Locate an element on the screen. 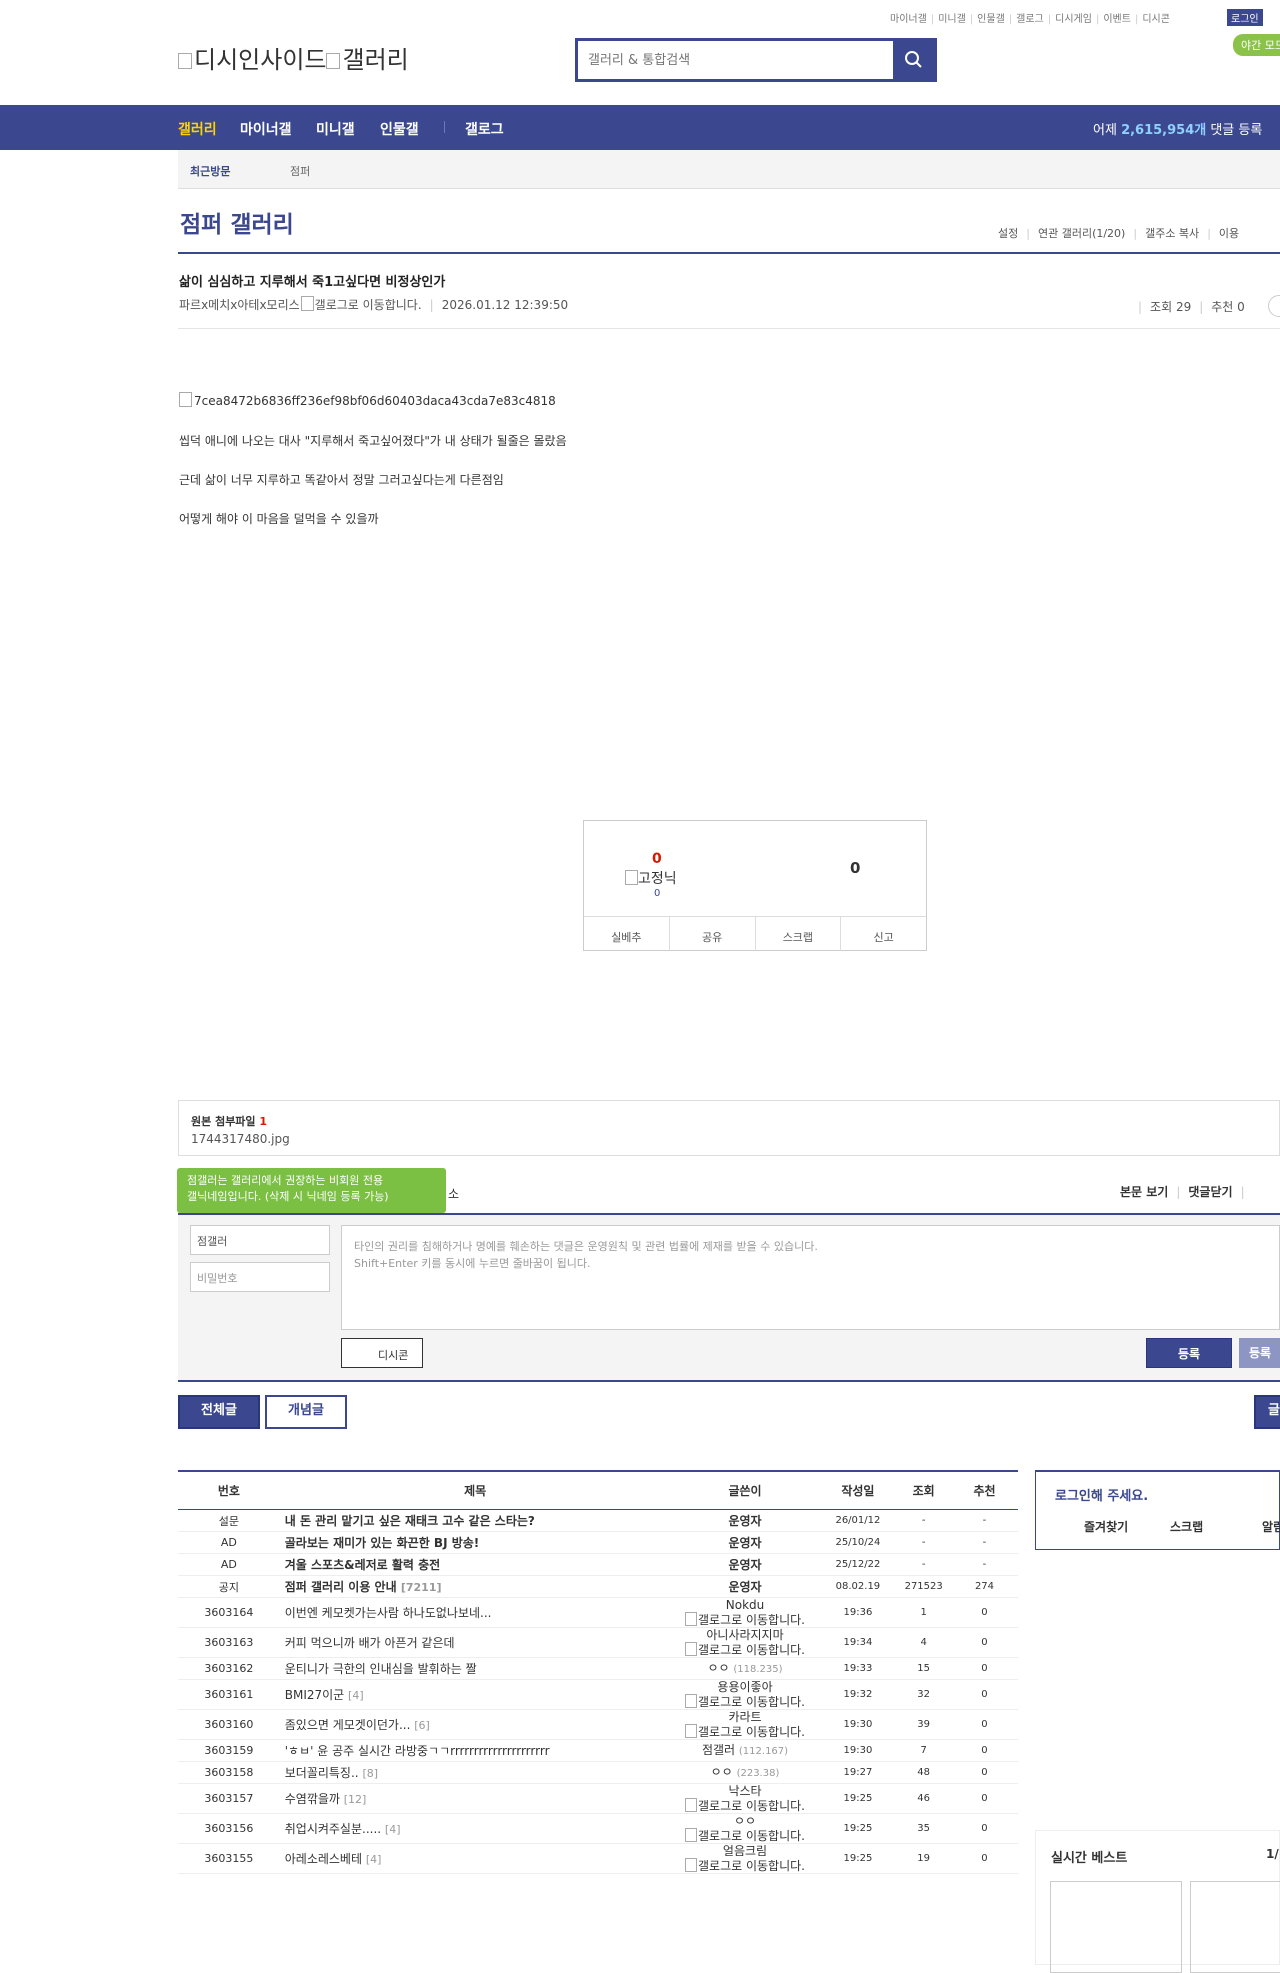 This screenshot has height=1973, width=1280. top-link-game: 디시게임 is located at coordinates (1073, 19).